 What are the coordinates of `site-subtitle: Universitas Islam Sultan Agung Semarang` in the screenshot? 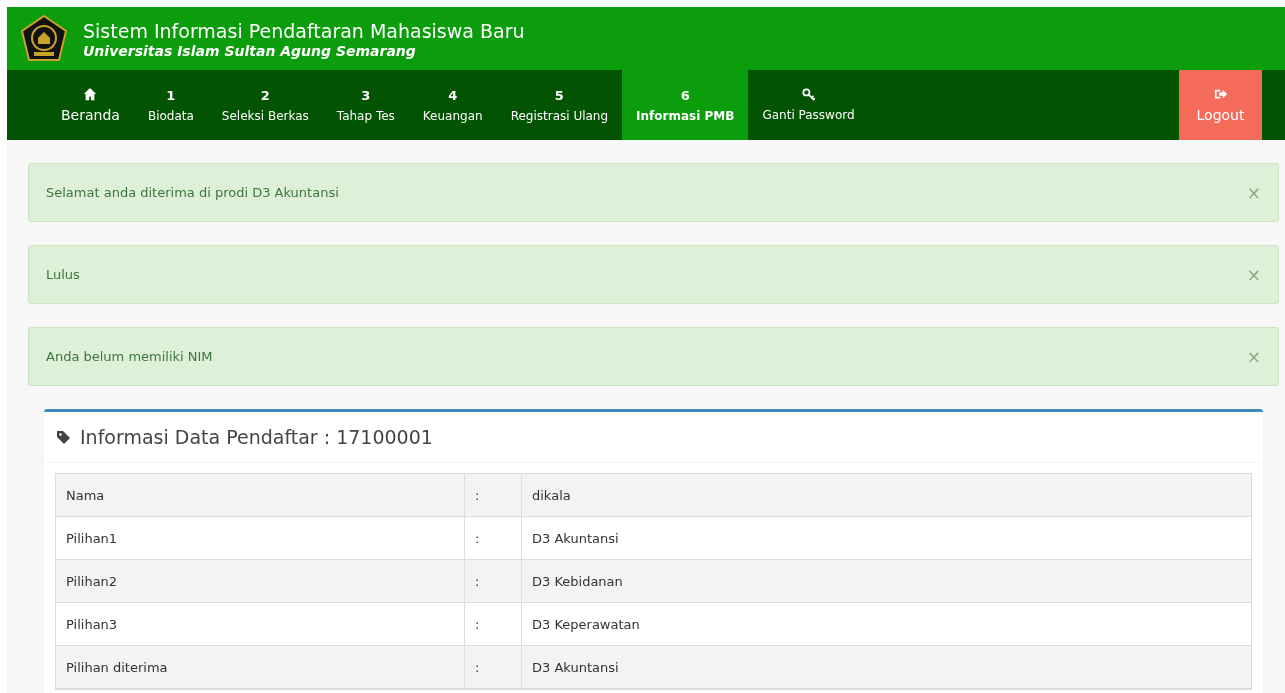 It's located at (250, 50).